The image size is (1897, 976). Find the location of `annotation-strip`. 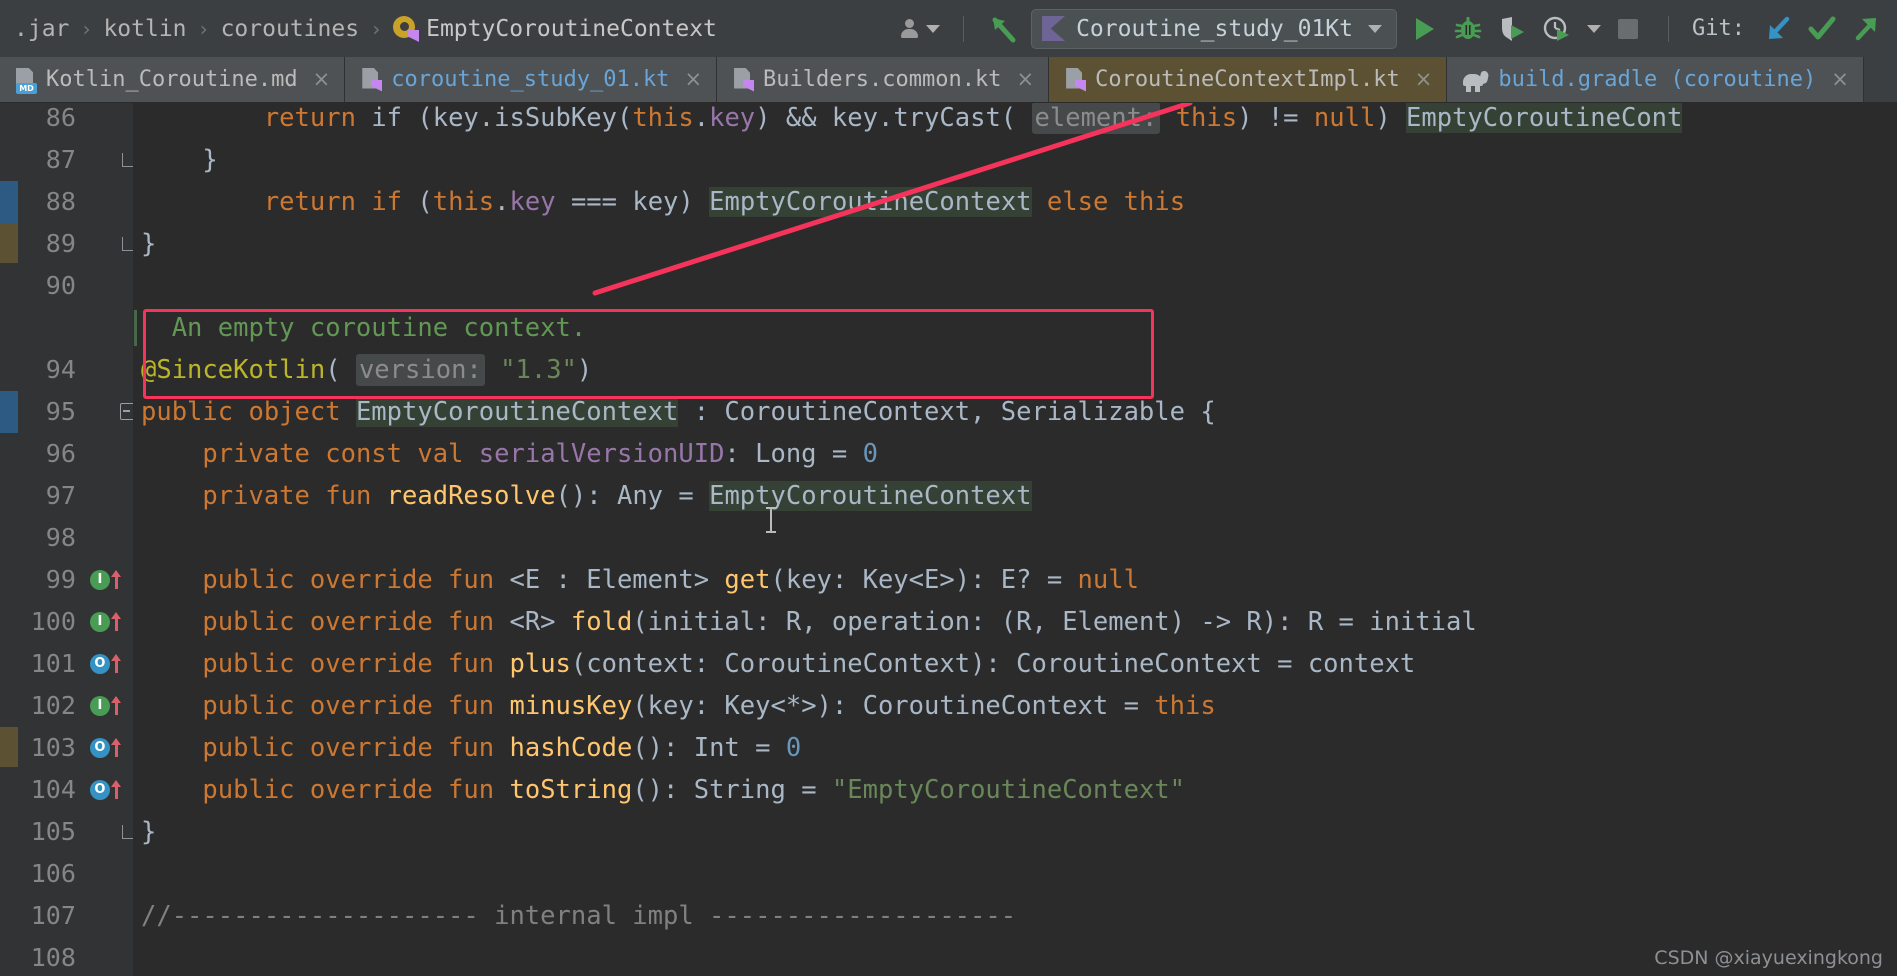

annotation-strip is located at coordinates (9, 539).